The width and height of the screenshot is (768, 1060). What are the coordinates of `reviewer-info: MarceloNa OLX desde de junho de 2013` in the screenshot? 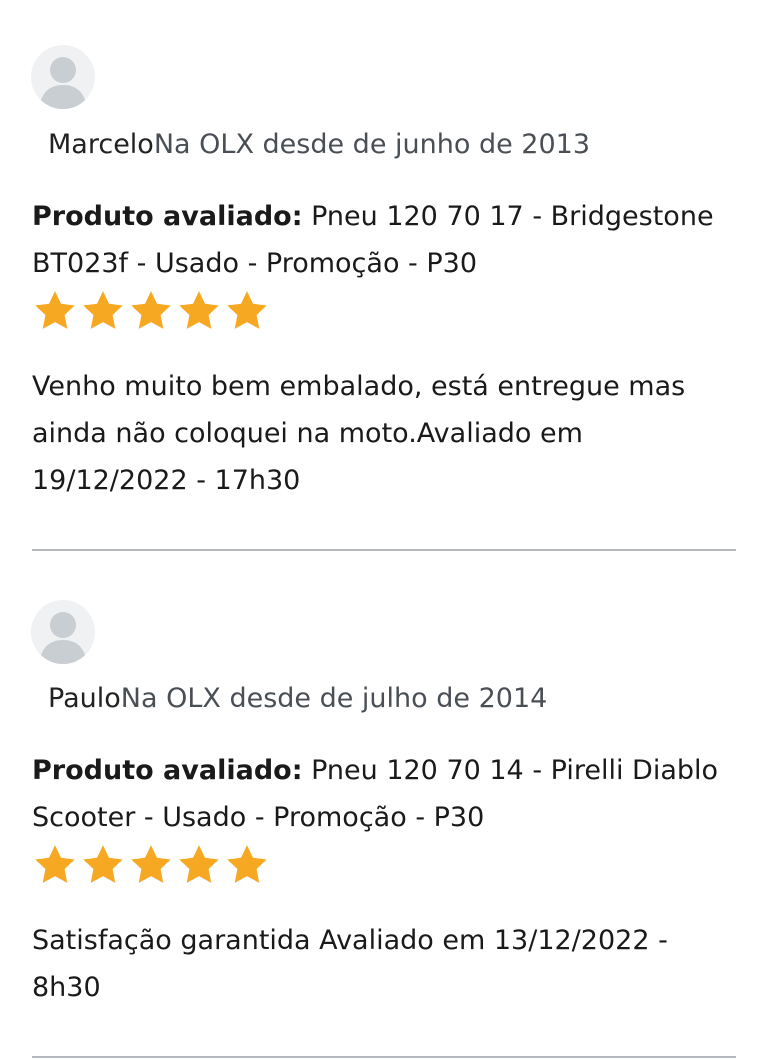 It's located at (319, 145).